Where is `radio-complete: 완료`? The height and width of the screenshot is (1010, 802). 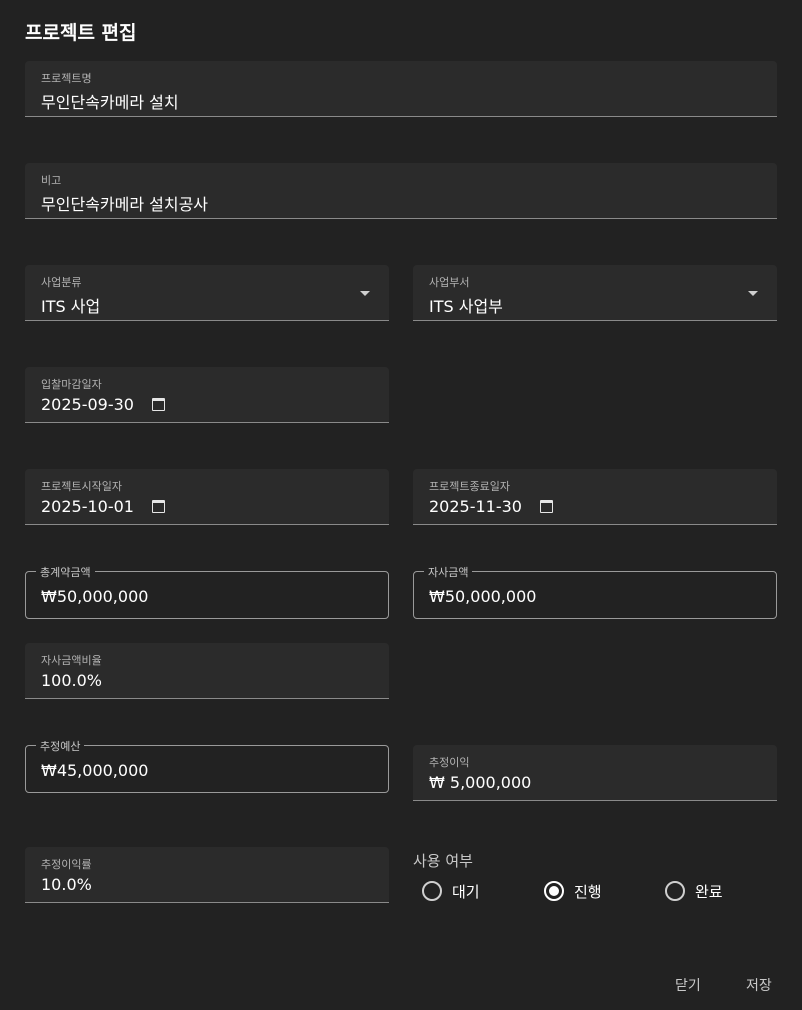
radio-complete: 완료 is located at coordinates (694, 891).